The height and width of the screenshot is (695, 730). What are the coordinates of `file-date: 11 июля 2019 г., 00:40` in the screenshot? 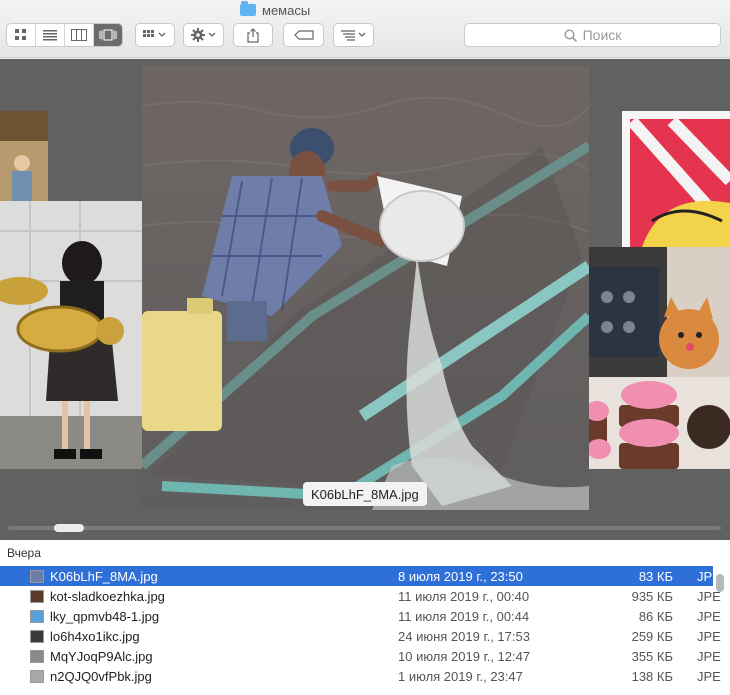 It's located at (464, 596).